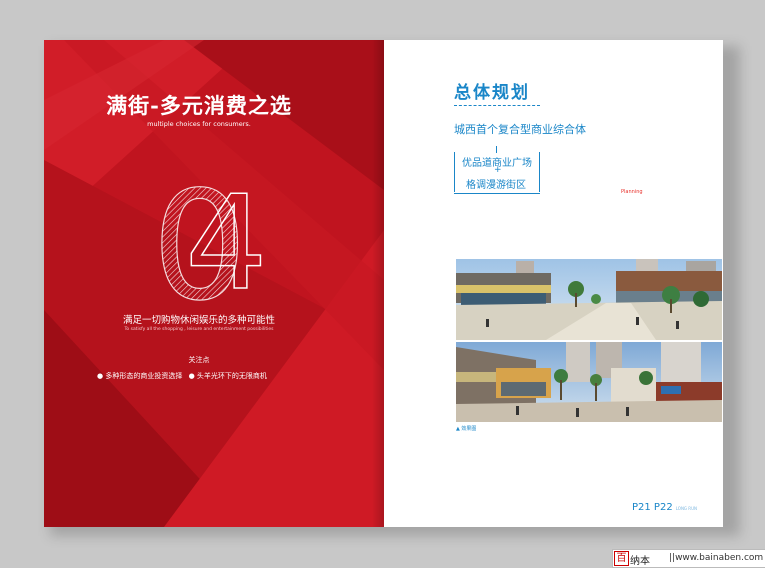  I want to click on bracket-bottom, so click(497, 193).